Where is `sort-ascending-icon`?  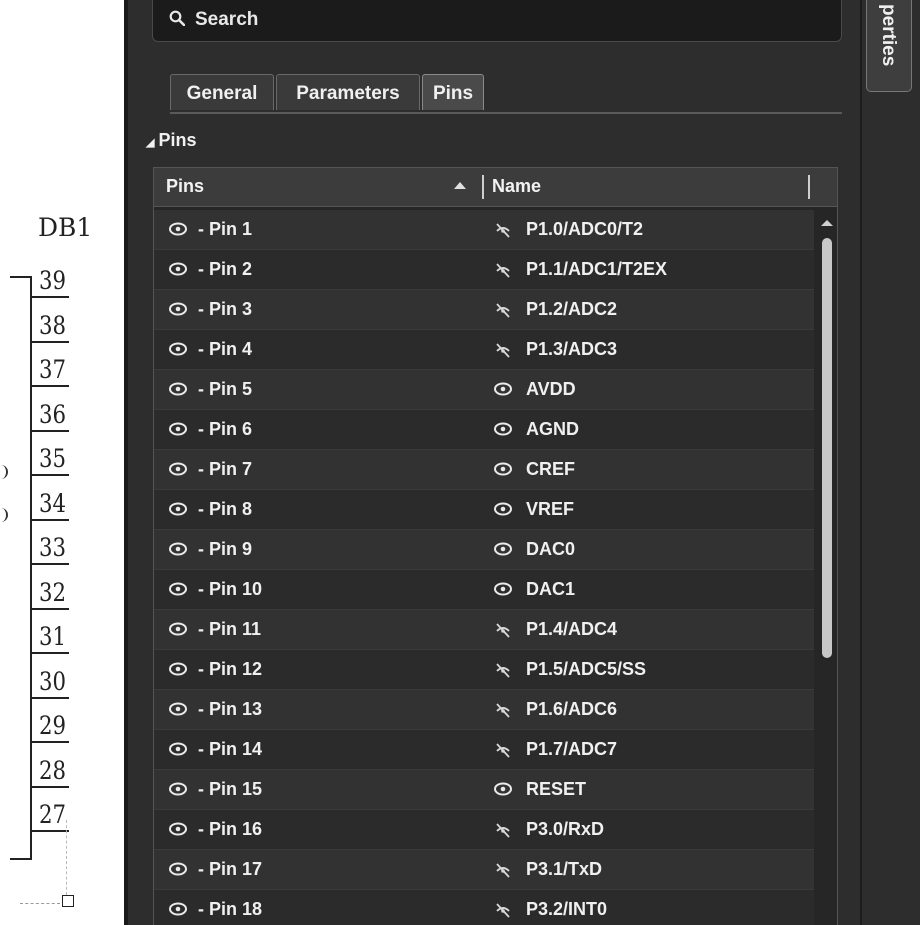
sort-ascending-icon is located at coordinates (460, 185).